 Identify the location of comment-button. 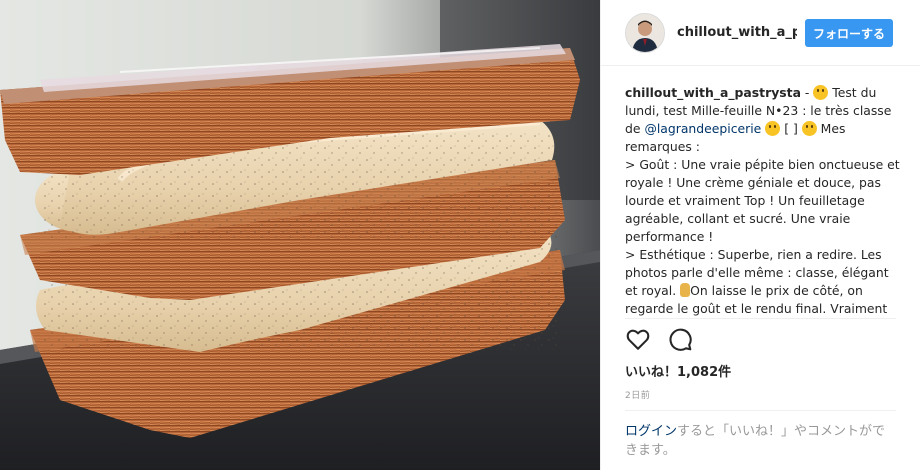
(680, 341).